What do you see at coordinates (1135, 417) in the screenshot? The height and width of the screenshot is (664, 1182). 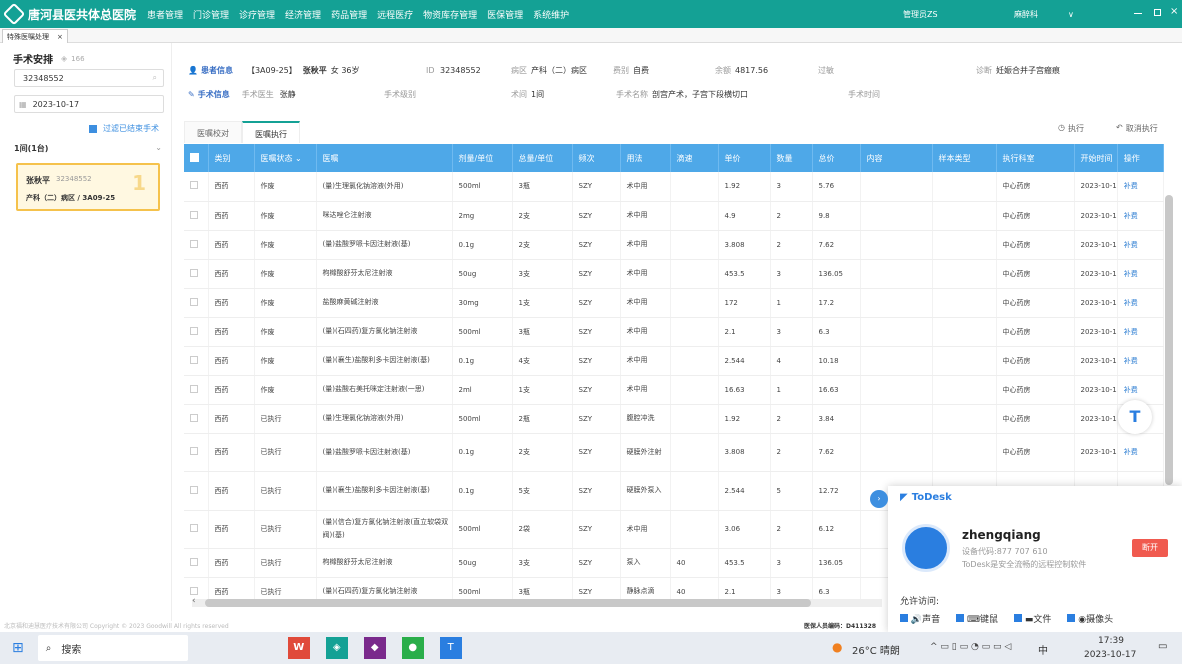 I see `todesk-floating-icon: T` at bounding box center [1135, 417].